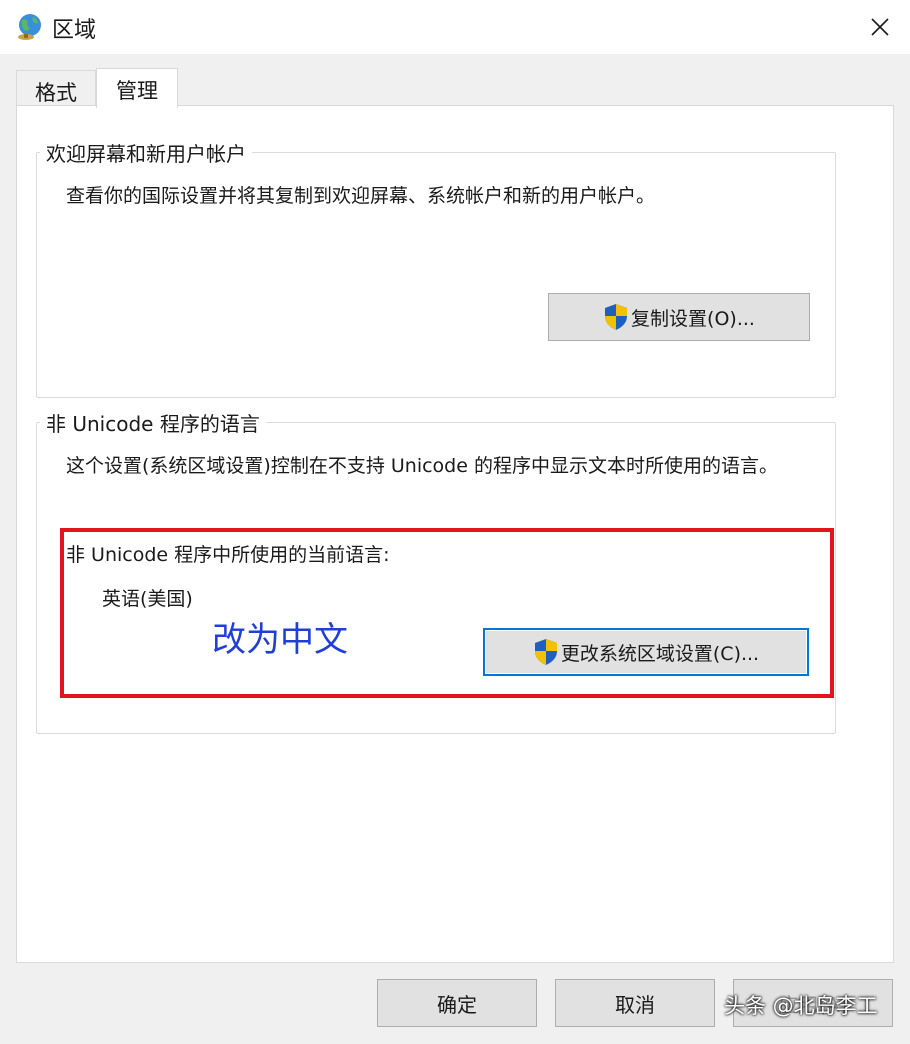  What do you see at coordinates (616, 317) in the screenshot?
I see `shield-icon` at bounding box center [616, 317].